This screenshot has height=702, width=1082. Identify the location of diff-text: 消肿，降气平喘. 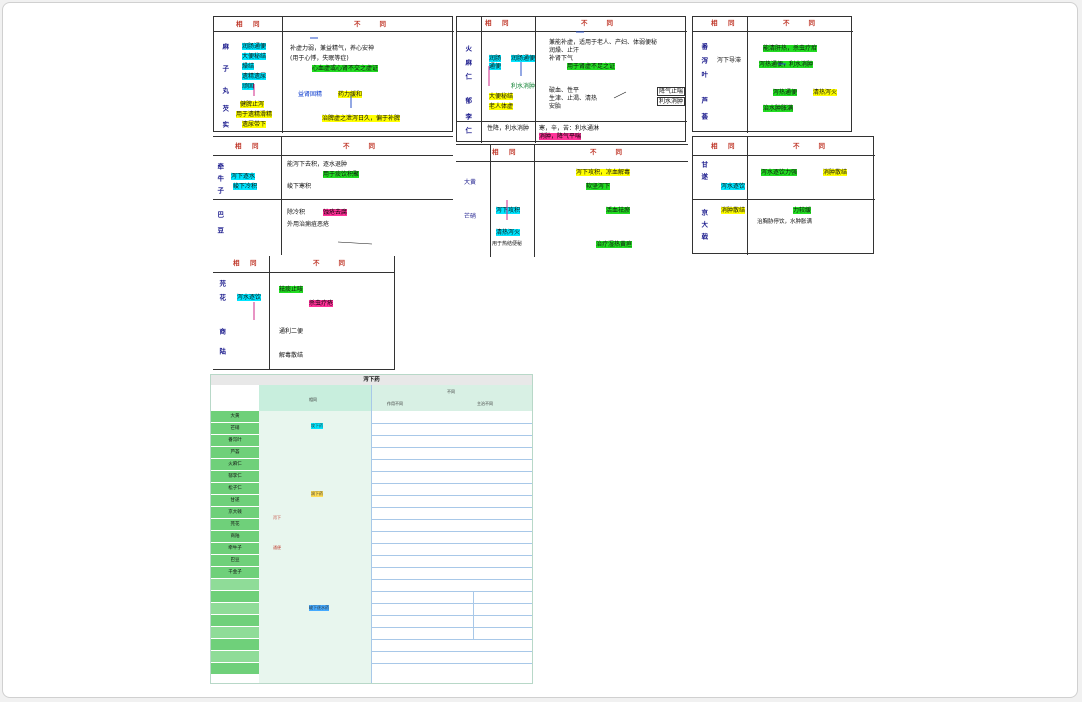
(560, 137).